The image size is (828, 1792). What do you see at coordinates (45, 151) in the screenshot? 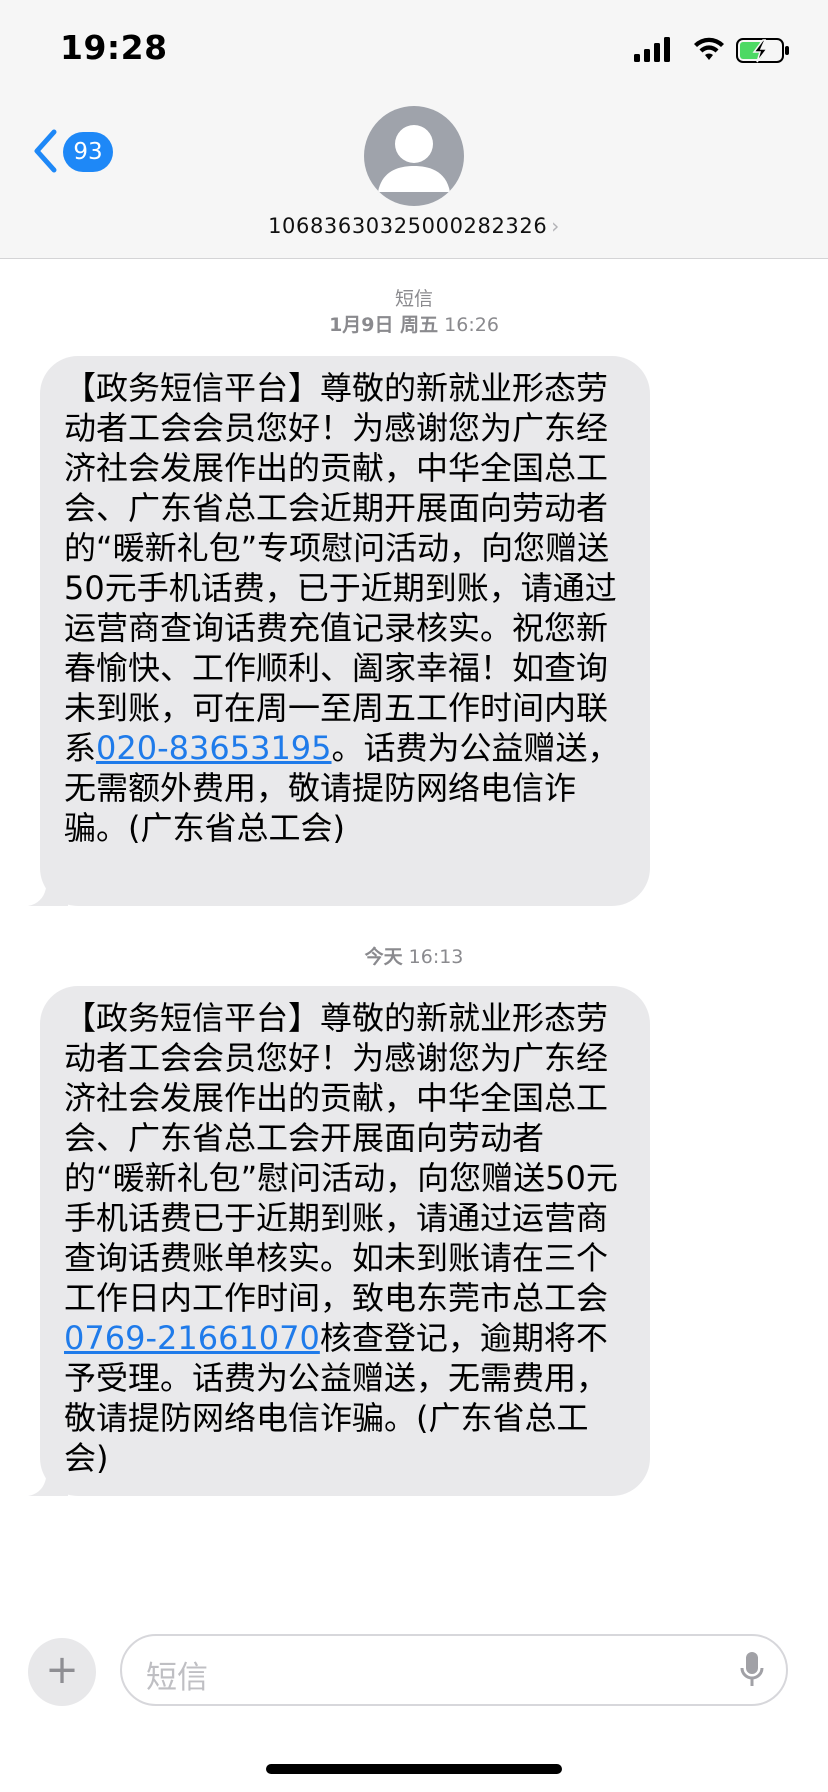
I see `chevron-left-icon` at bounding box center [45, 151].